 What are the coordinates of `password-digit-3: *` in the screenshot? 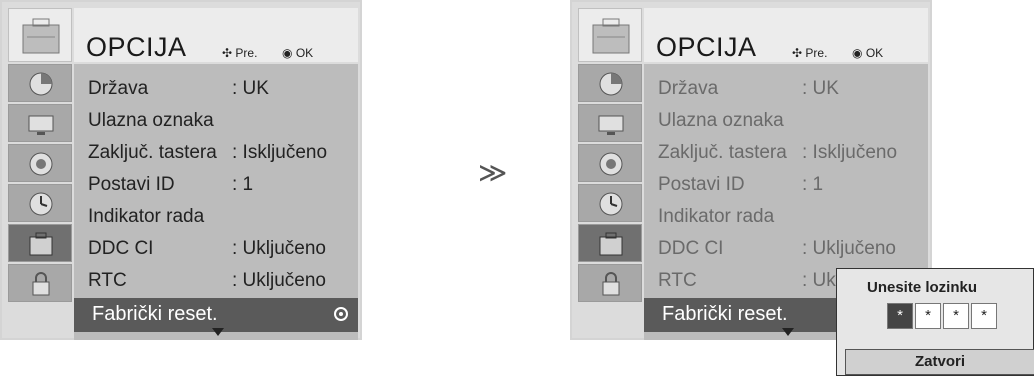 It's located at (956, 316).